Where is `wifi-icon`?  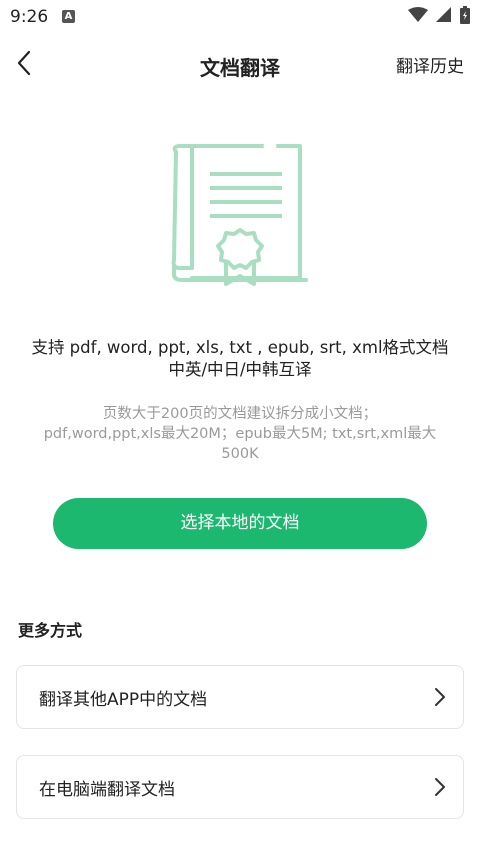
wifi-icon is located at coordinates (418, 14).